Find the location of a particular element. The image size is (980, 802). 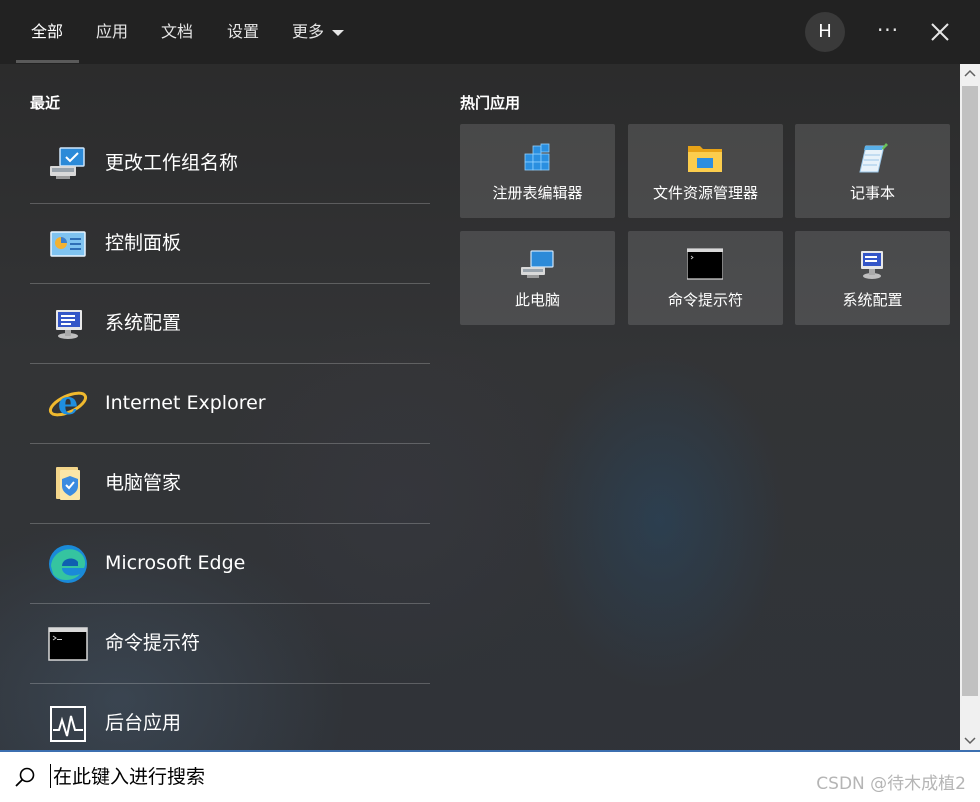

tab-more-label: 更多 is located at coordinates (308, 31).